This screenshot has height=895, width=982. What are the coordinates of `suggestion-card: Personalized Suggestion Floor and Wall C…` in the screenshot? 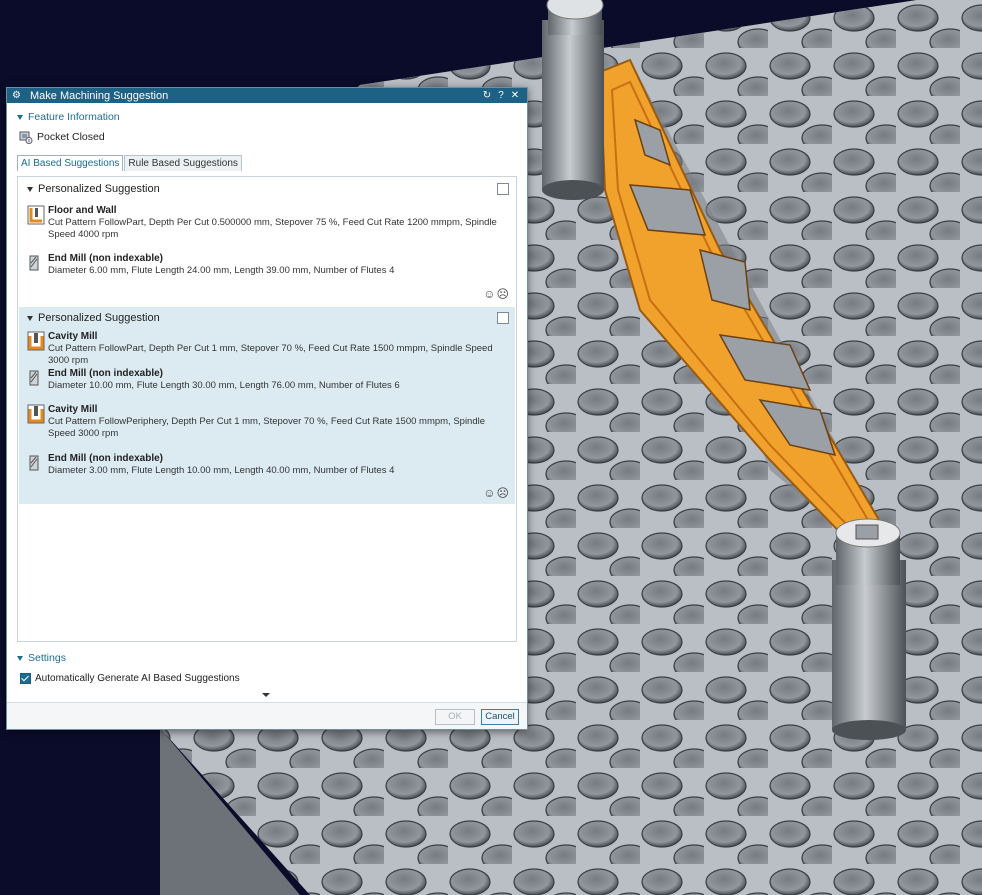 It's located at (267, 243).